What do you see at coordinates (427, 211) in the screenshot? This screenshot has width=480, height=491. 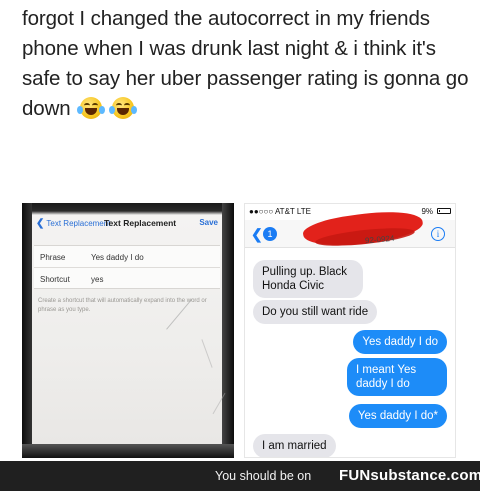 I see `battery-percent: 9%` at bounding box center [427, 211].